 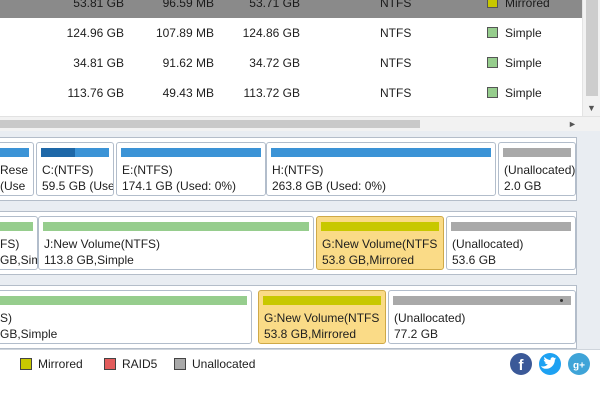 What do you see at coordinates (98, 63) in the screenshot?
I see `capacity-cell: 34.81 GB` at bounding box center [98, 63].